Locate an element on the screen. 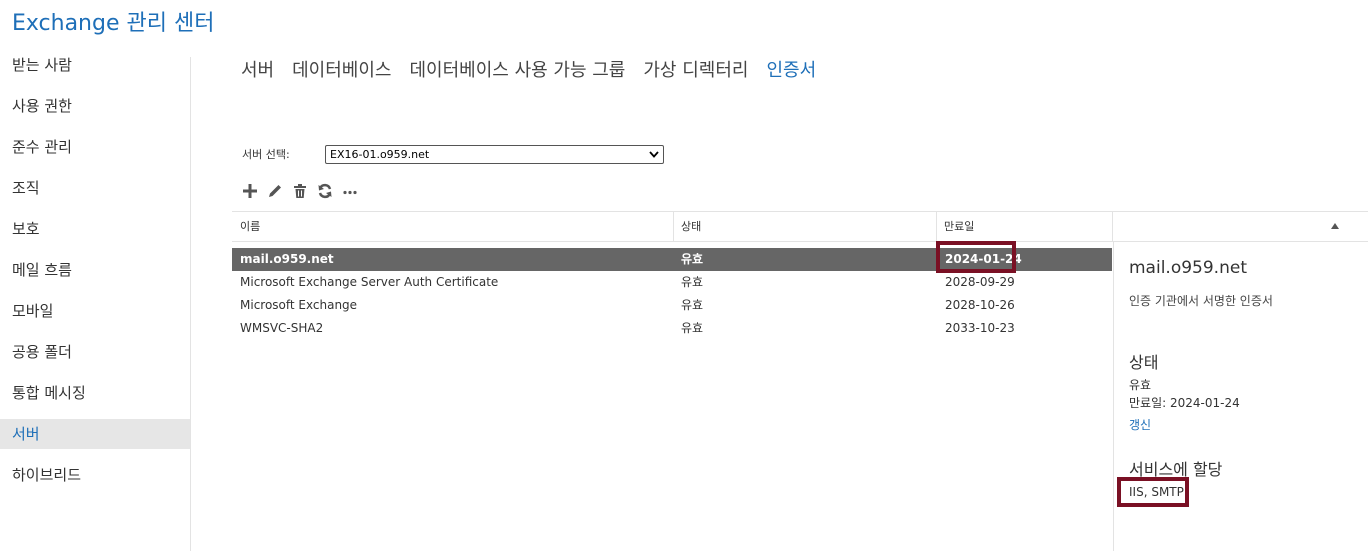 This screenshot has height=551, width=1368. sidebar-item-public-folders: 공용 폴더 is located at coordinates (95, 352).